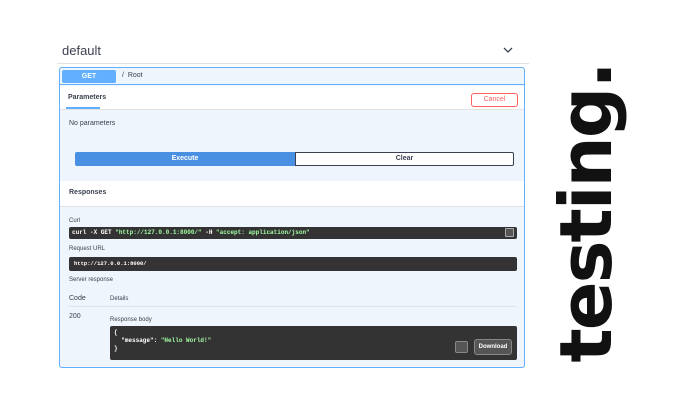 The height and width of the screenshot is (409, 680). I want to click on section-header: default, so click(293, 51).